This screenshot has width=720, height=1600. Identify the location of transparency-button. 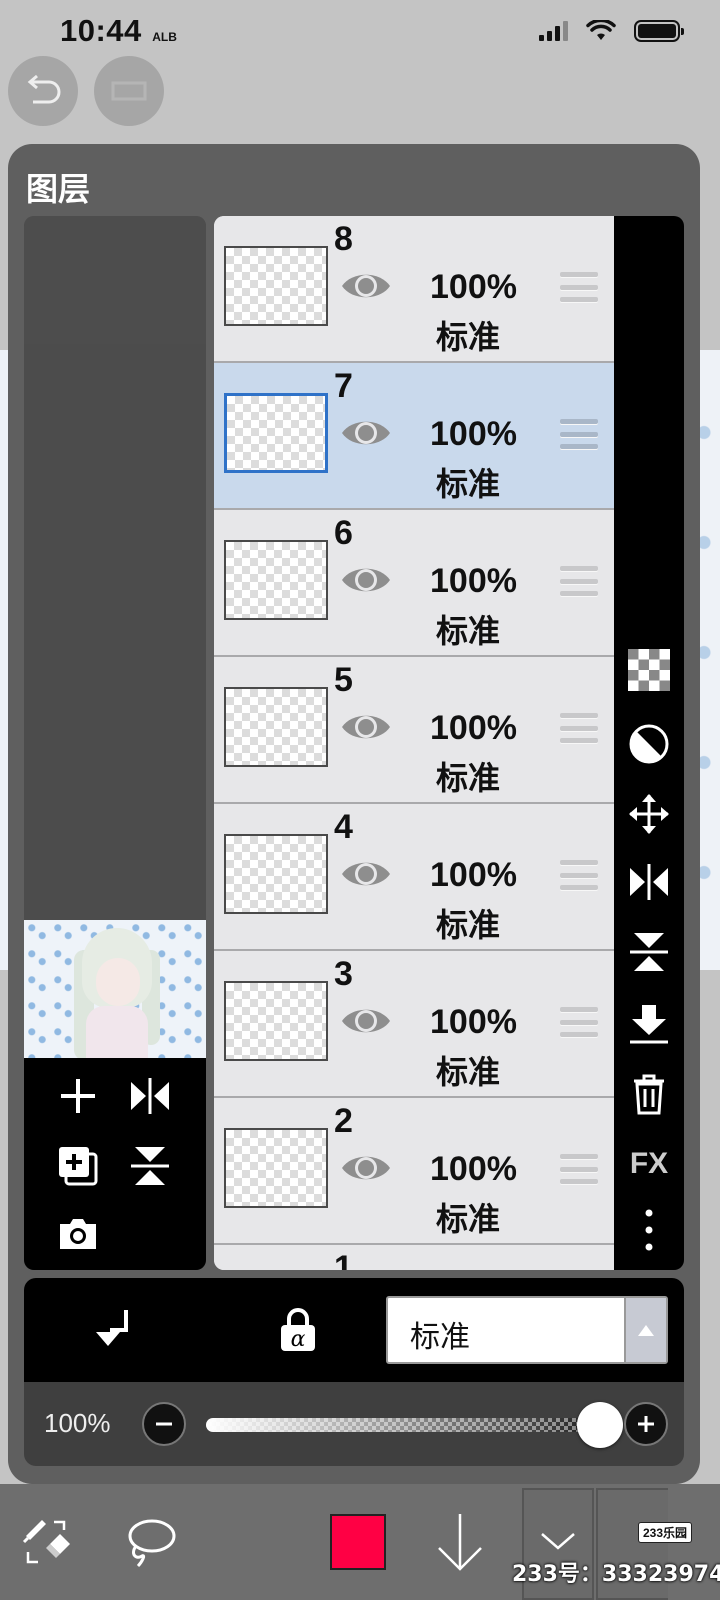
(649, 670).